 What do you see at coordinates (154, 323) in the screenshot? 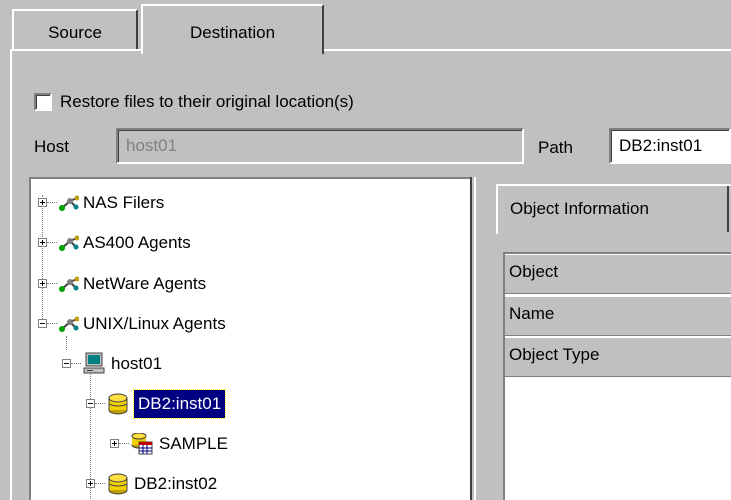
I see `tree-node-label: UNIX/Linux Agents` at bounding box center [154, 323].